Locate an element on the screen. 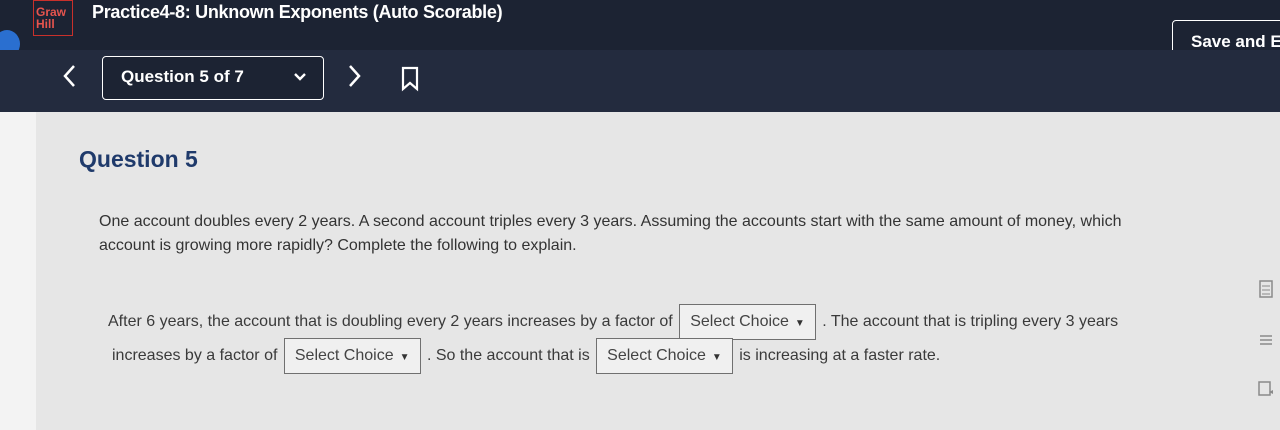  factor-doubling-select-value: Select Choice is located at coordinates (739, 321).